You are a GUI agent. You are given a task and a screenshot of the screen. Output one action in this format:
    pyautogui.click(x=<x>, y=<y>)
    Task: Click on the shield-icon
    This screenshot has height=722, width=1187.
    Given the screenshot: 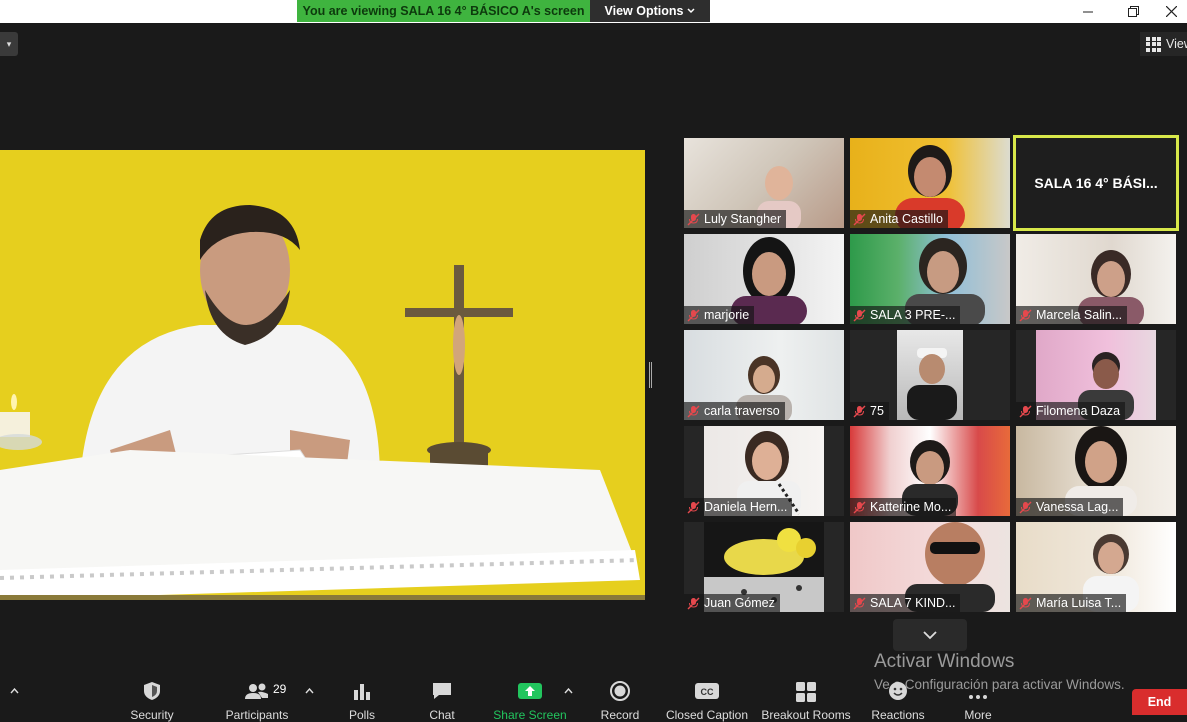 What is the action you would take?
    pyautogui.click(x=152, y=691)
    